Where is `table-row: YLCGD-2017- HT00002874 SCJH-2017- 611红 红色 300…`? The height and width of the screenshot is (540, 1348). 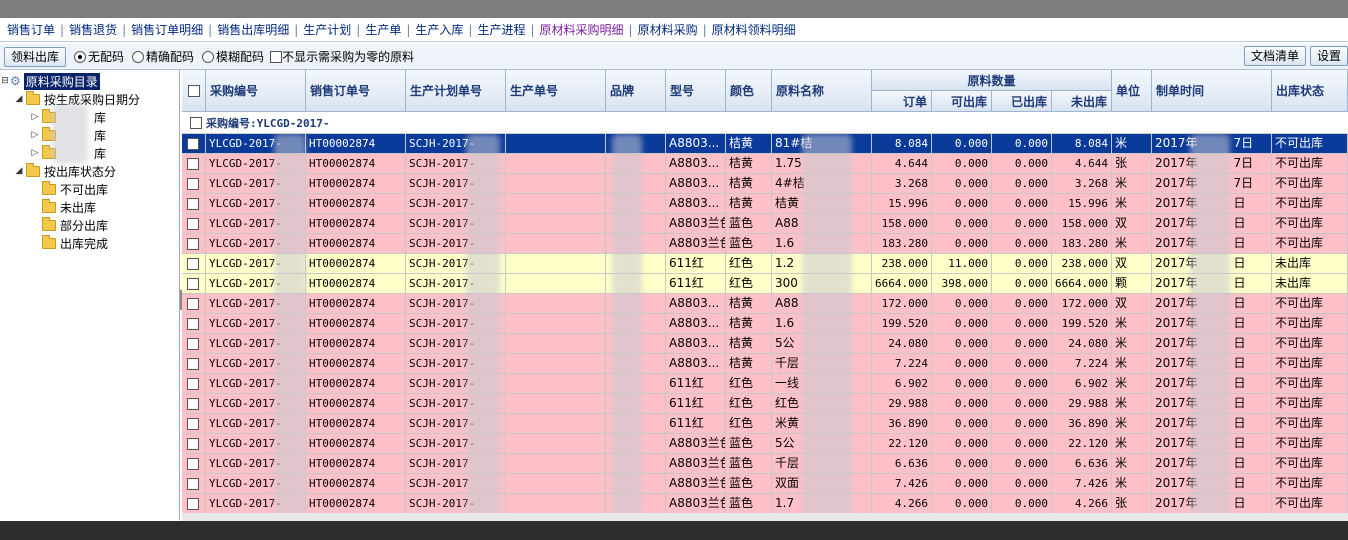
table-row: YLCGD-2017- HT00002874 SCJH-2017- 611红 红色 300… is located at coordinates (765, 284).